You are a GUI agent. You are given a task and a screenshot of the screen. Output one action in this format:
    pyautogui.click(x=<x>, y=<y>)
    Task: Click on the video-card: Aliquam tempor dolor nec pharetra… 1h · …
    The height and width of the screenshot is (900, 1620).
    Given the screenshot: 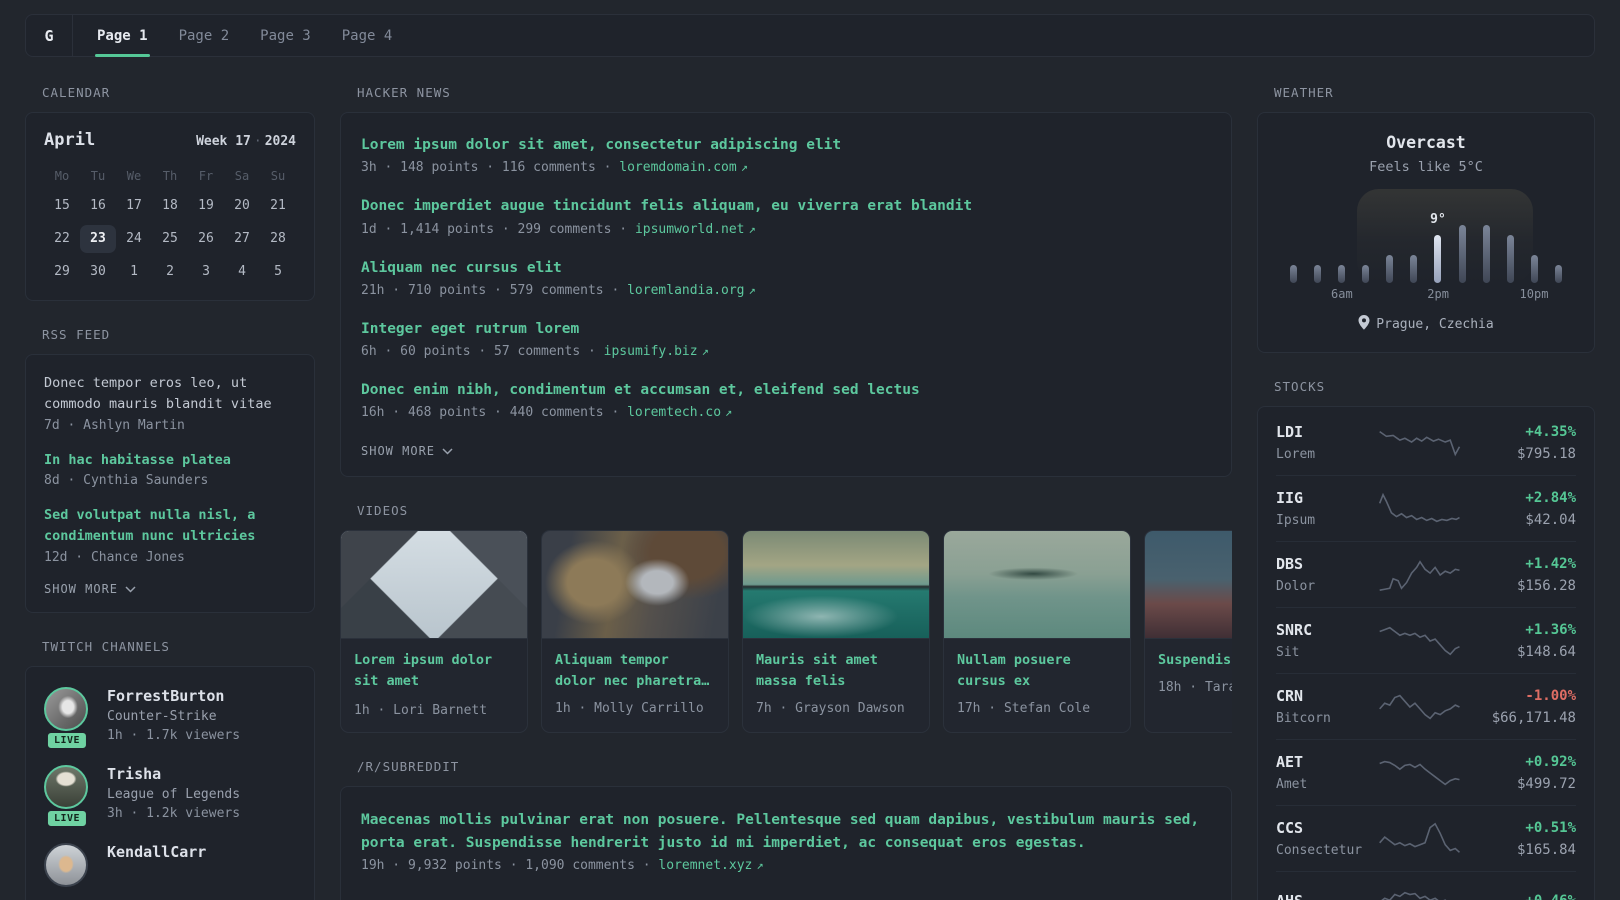 What is the action you would take?
    pyautogui.click(x=635, y=632)
    